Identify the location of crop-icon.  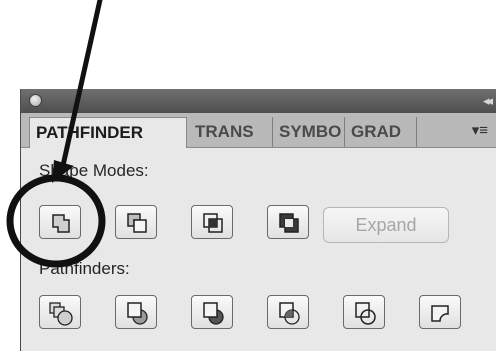
(289, 313).